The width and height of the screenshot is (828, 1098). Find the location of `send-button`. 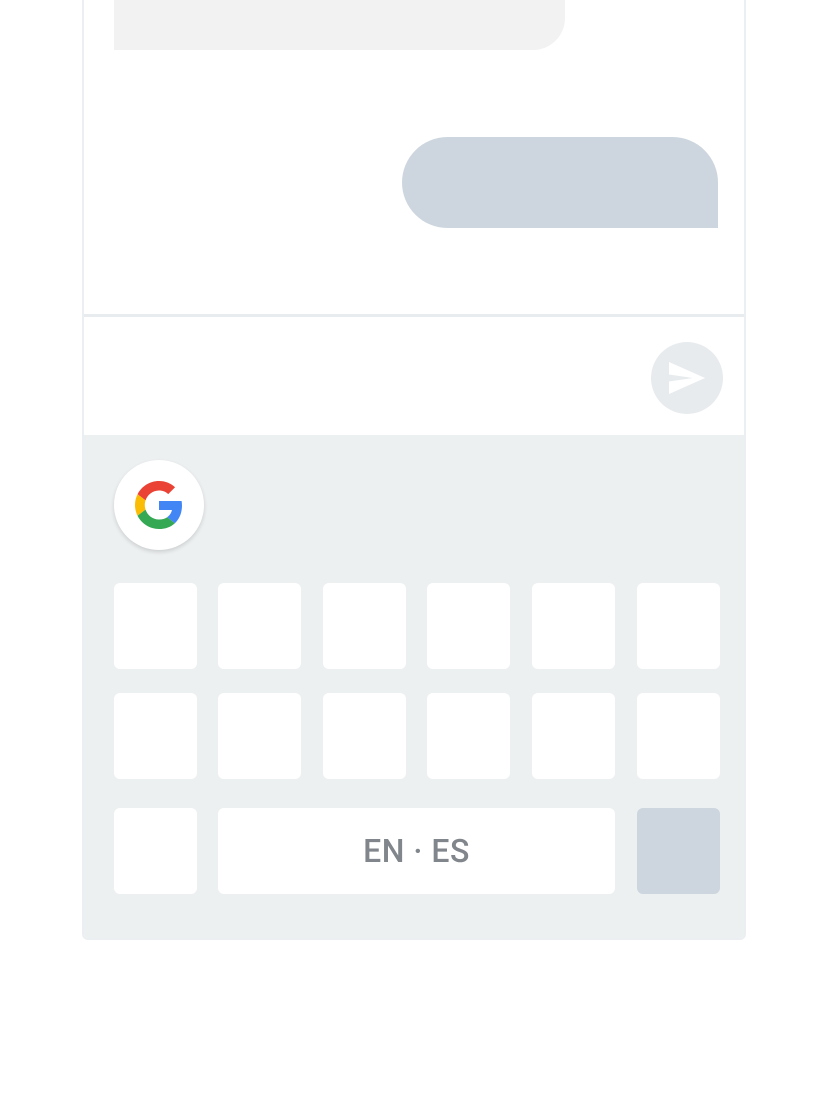

send-button is located at coordinates (687, 378).